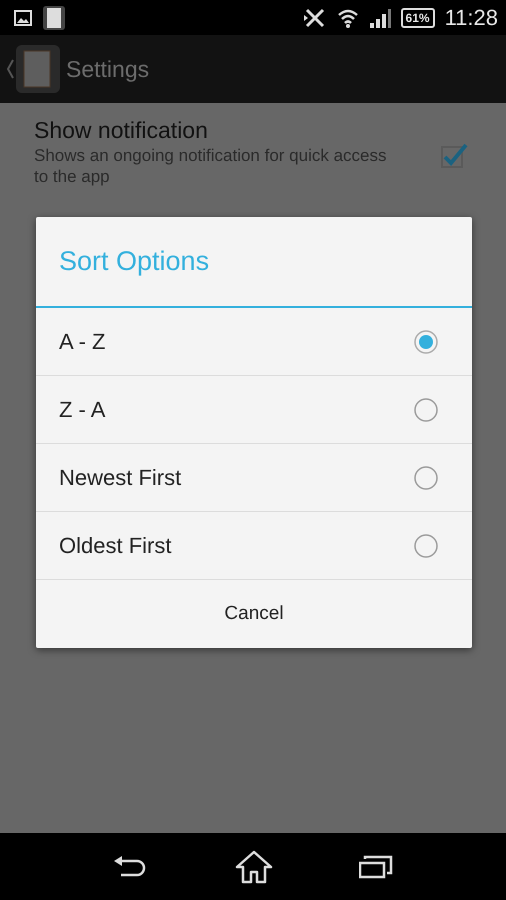 This screenshot has height=900, width=506. I want to click on sort-option: Z - A, so click(254, 410).